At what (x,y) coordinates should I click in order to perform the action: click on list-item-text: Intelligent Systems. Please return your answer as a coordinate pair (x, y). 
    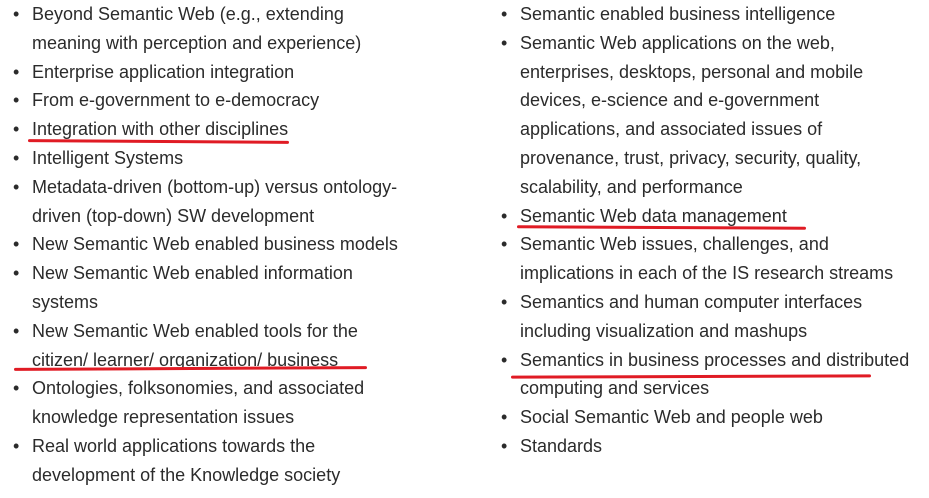
    Looking at the image, I should click on (108, 157).